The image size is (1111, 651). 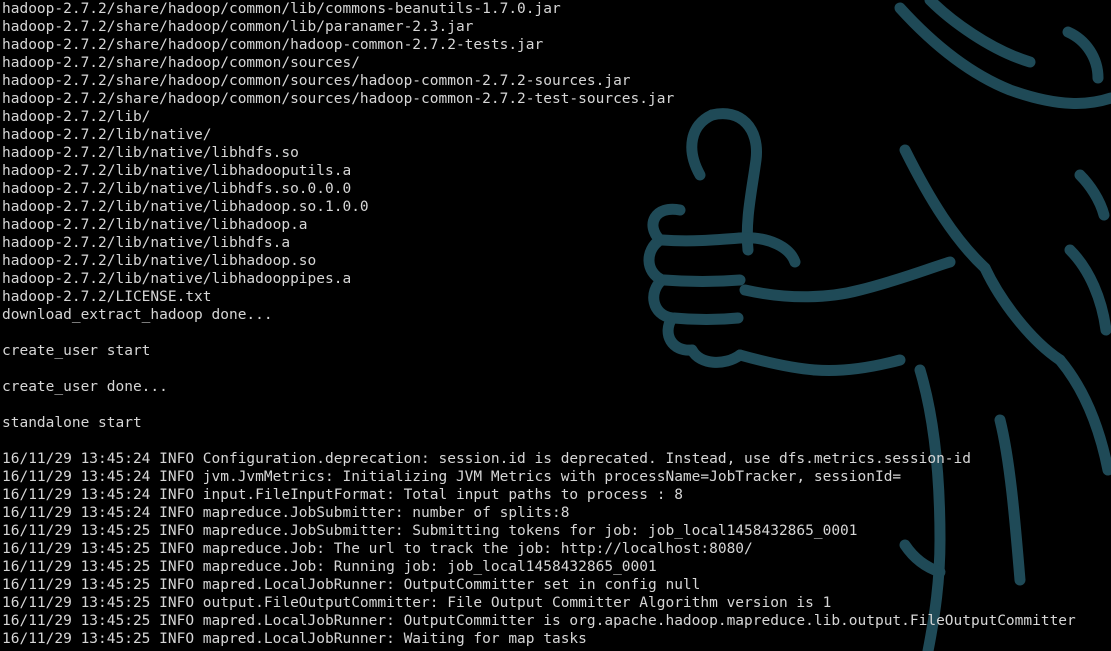 What do you see at coordinates (146, 243) in the screenshot?
I see `terminal-line: hadoop-2.7.2/lib/native/libhdfs.a` at bounding box center [146, 243].